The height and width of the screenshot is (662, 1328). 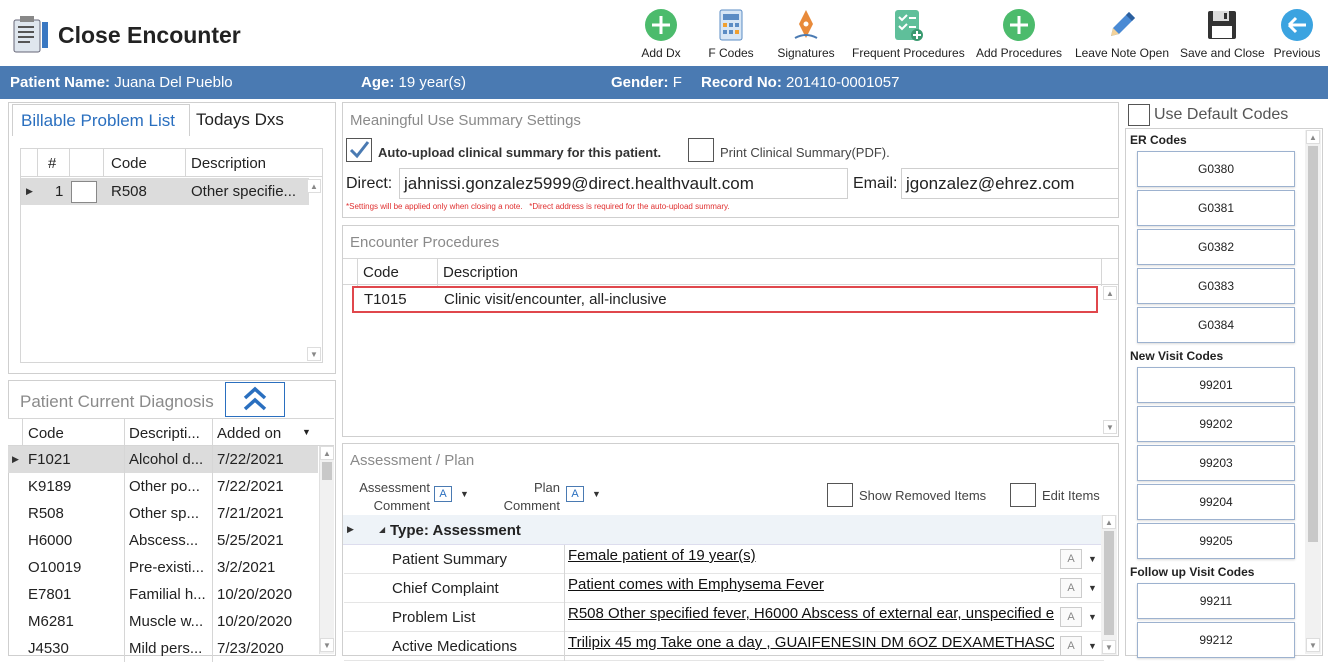 What do you see at coordinates (163, 648) in the screenshot?
I see `table-row: J4530 Mild pers... 7/23/2020` at bounding box center [163, 648].